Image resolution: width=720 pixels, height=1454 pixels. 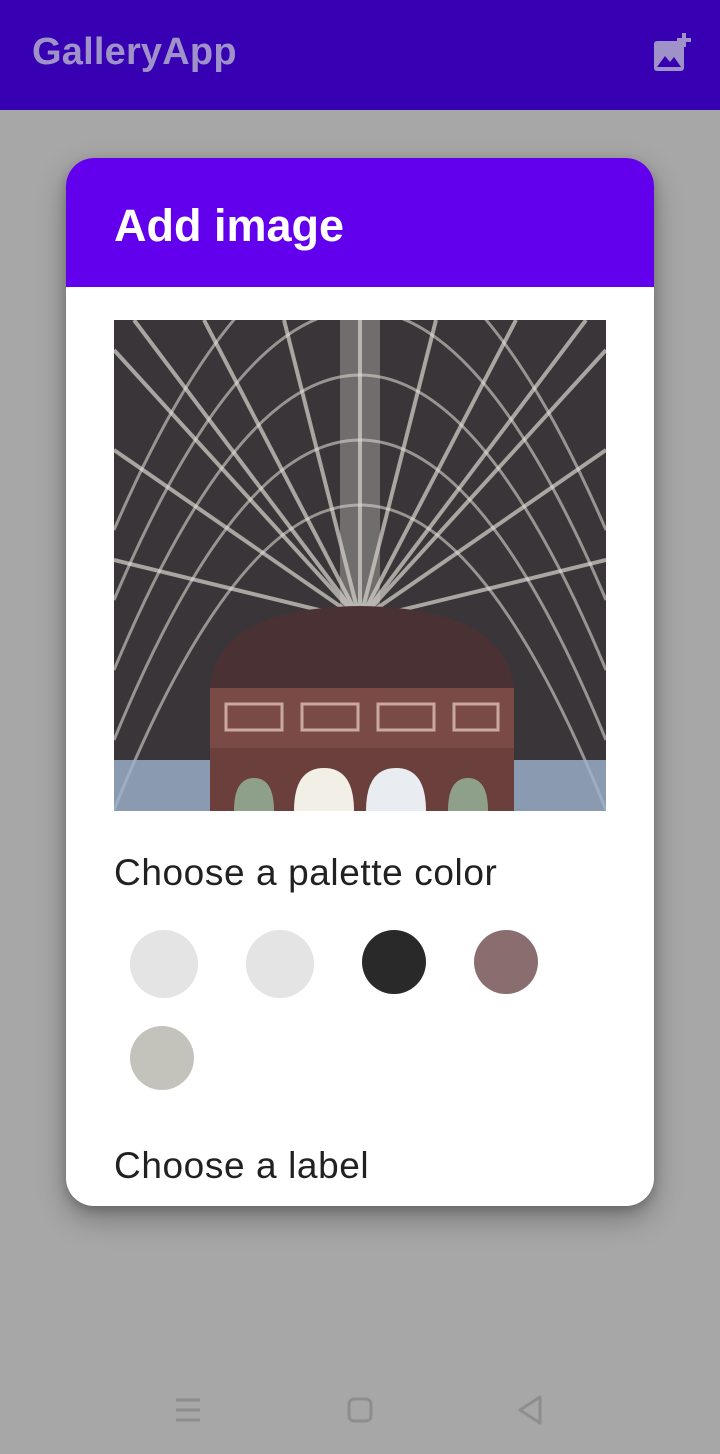 I want to click on nav-menu-button, so click(x=188, y=1410).